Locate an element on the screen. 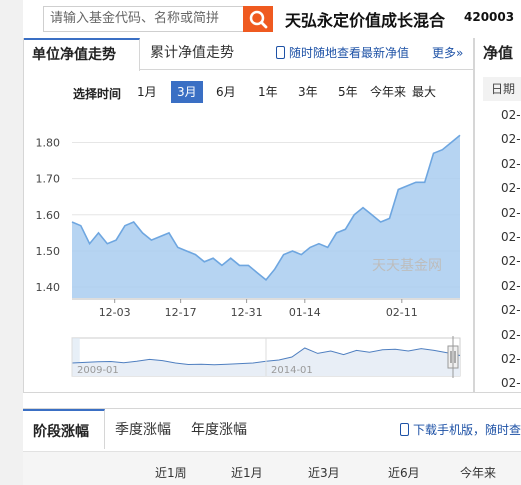 The image size is (521, 485). y-tick-label: 1.60 is located at coordinates (48, 215).